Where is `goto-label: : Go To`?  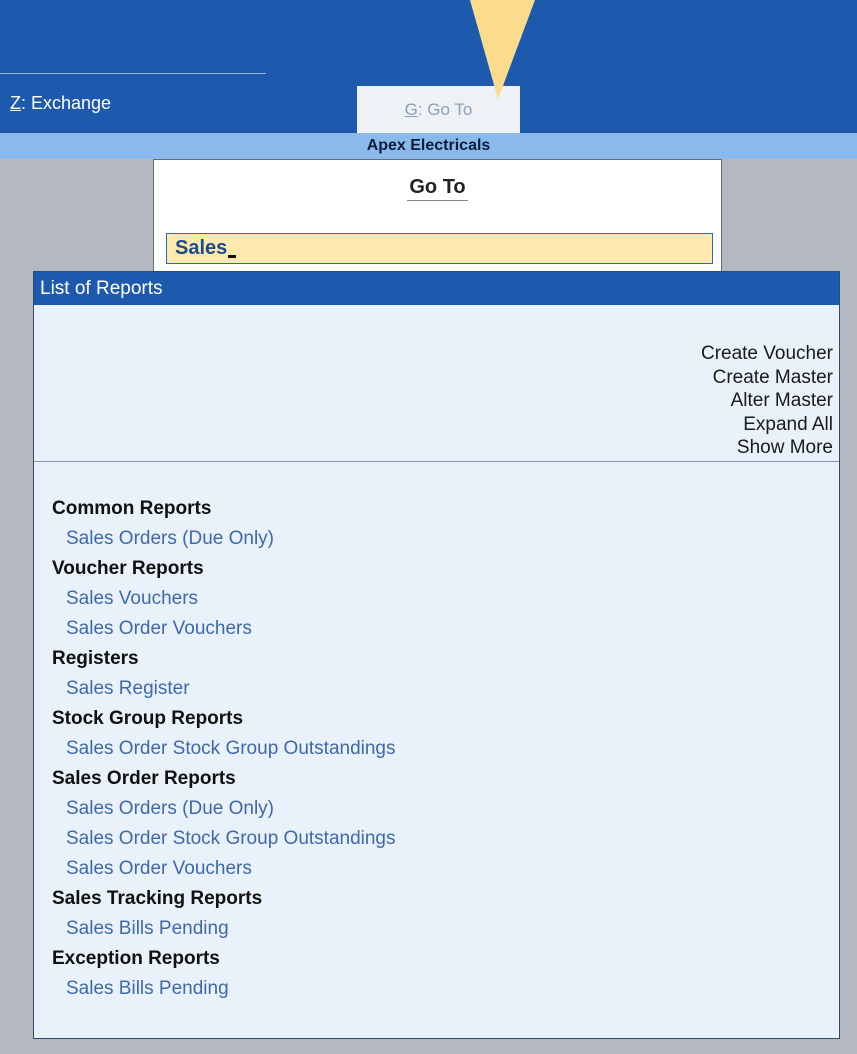
goto-label: : Go To is located at coordinates (445, 109).